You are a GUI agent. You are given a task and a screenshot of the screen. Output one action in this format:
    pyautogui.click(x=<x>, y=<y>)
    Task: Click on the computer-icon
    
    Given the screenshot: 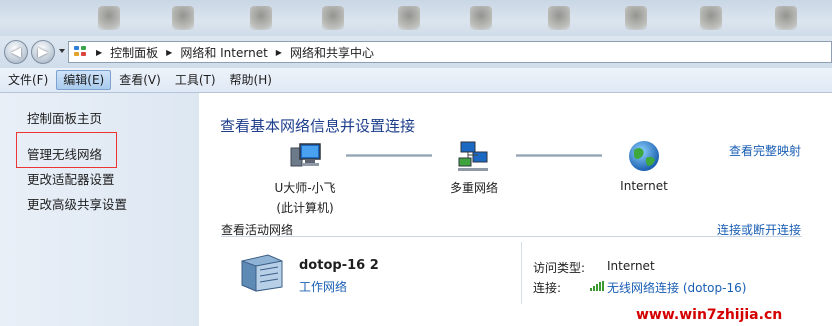 What is the action you would take?
    pyautogui.click(x=305, y=155)
    